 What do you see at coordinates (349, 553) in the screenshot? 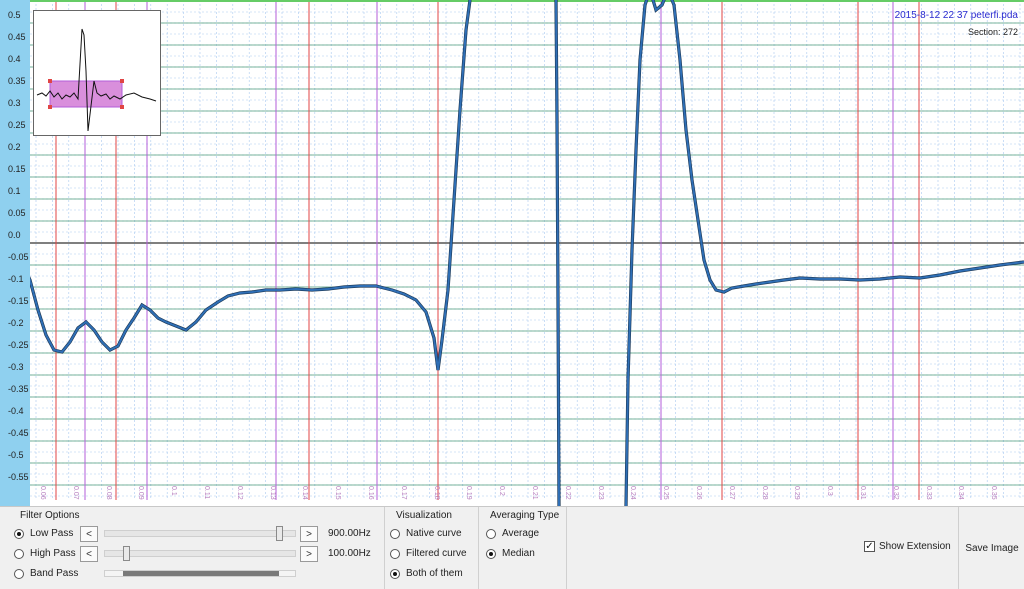
I see `high-pass-value: 100.00Hz` at bounding box center [349, 553].